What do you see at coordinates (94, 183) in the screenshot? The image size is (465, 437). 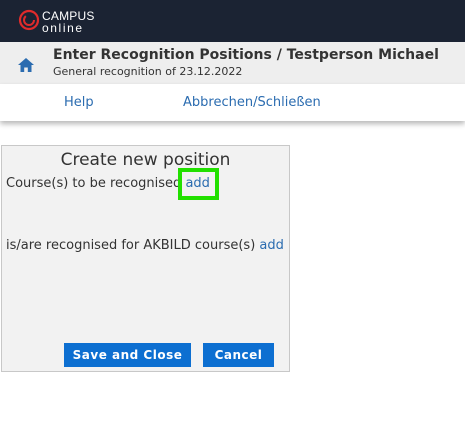 I see `courses-label: Course(s) to be recognised` at bounding box center [94, 183].